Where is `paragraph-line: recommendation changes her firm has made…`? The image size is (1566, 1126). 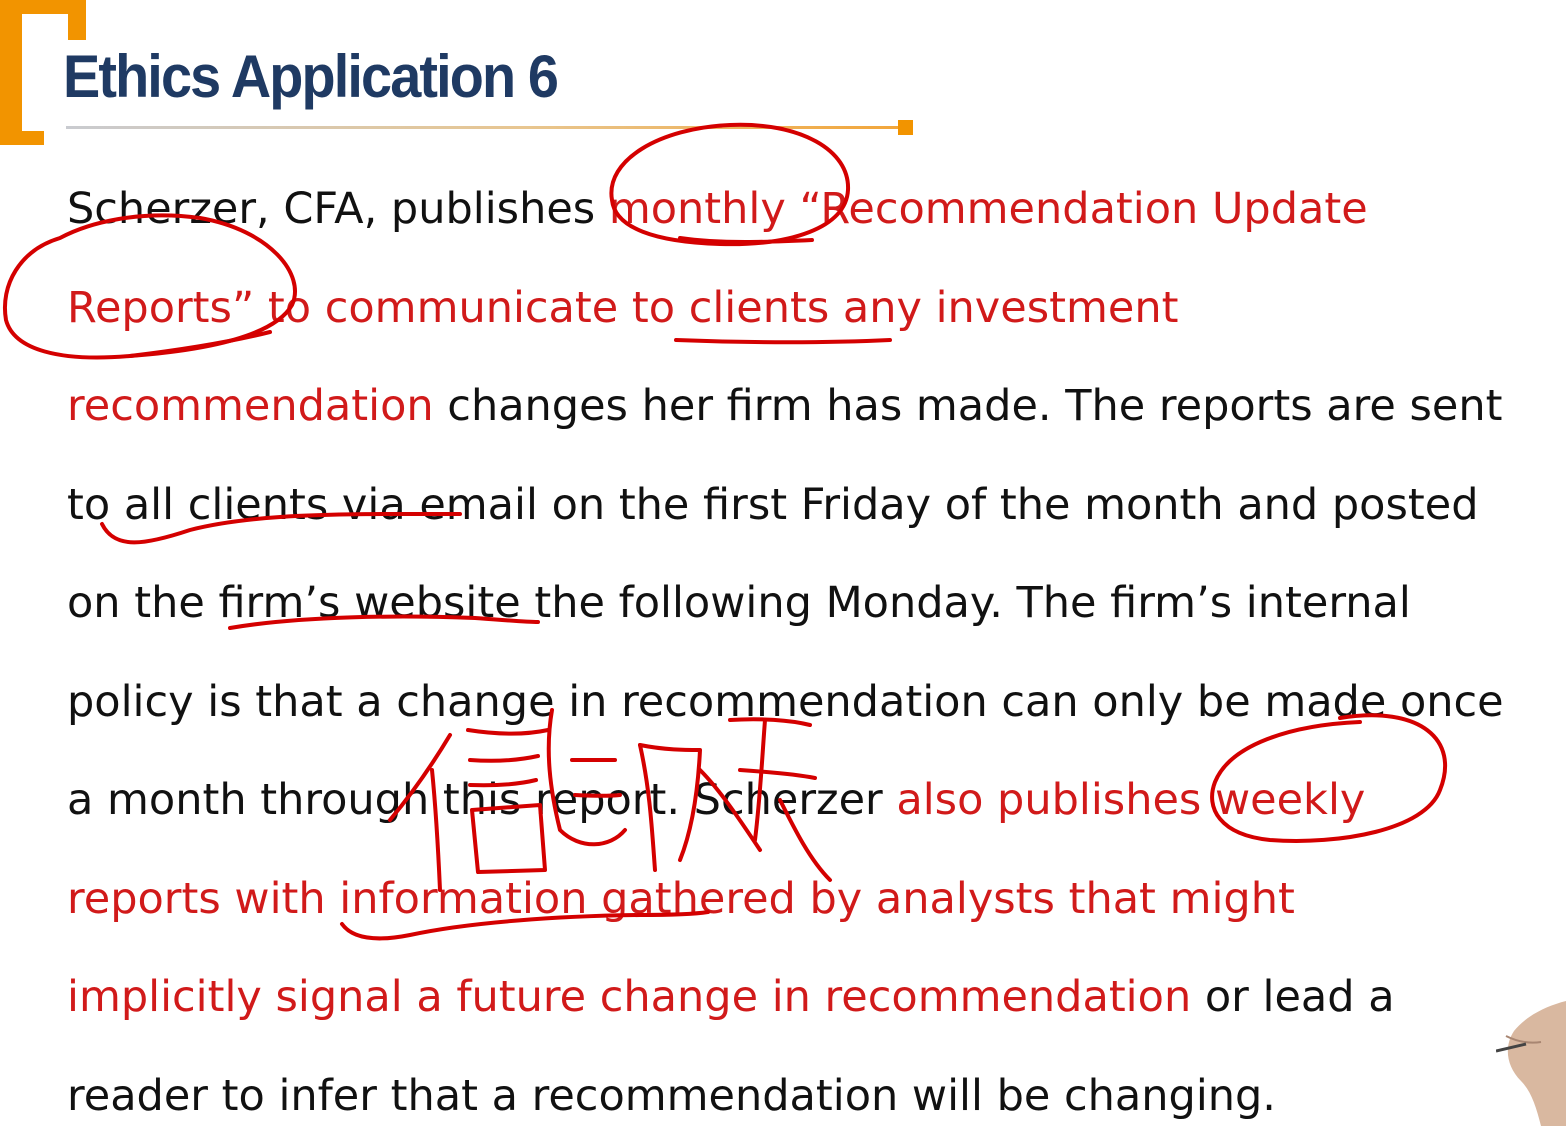 paragraph-line: recommendation changes her firm has made… is located at coordinates (807, 406).